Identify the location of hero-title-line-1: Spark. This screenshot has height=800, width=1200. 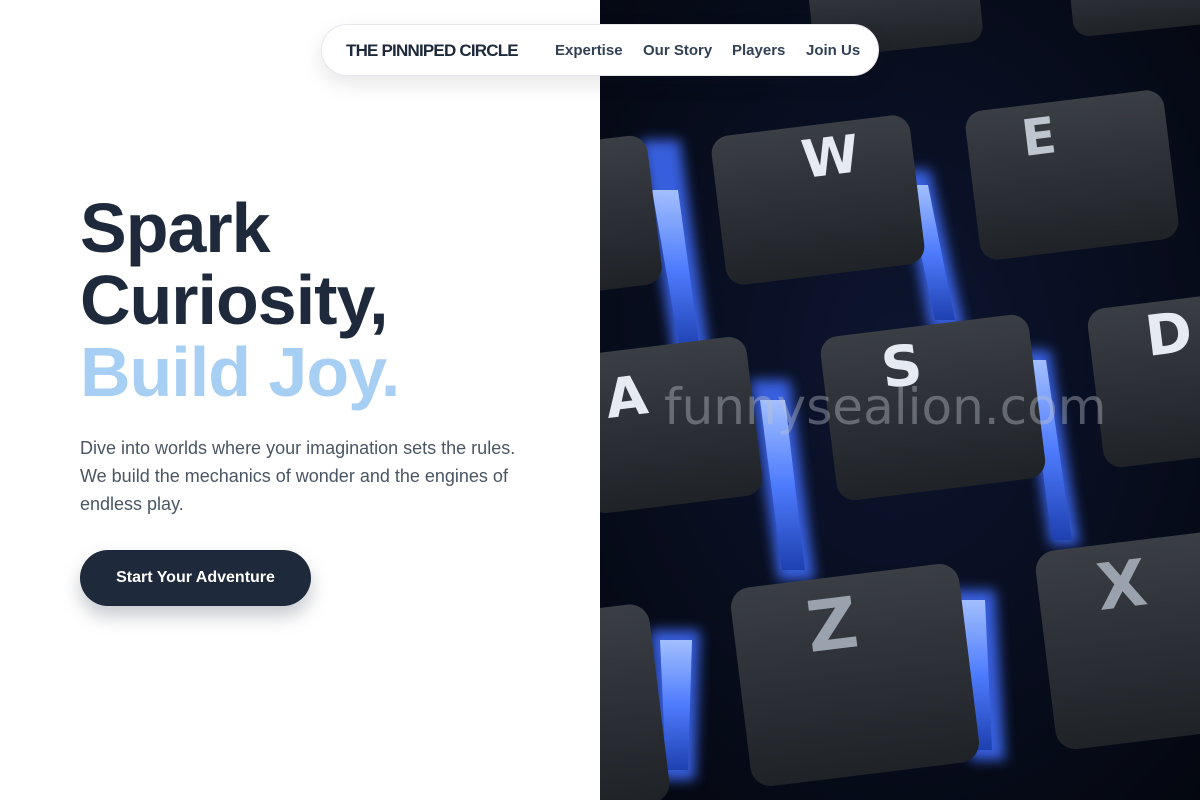
(175, 228).